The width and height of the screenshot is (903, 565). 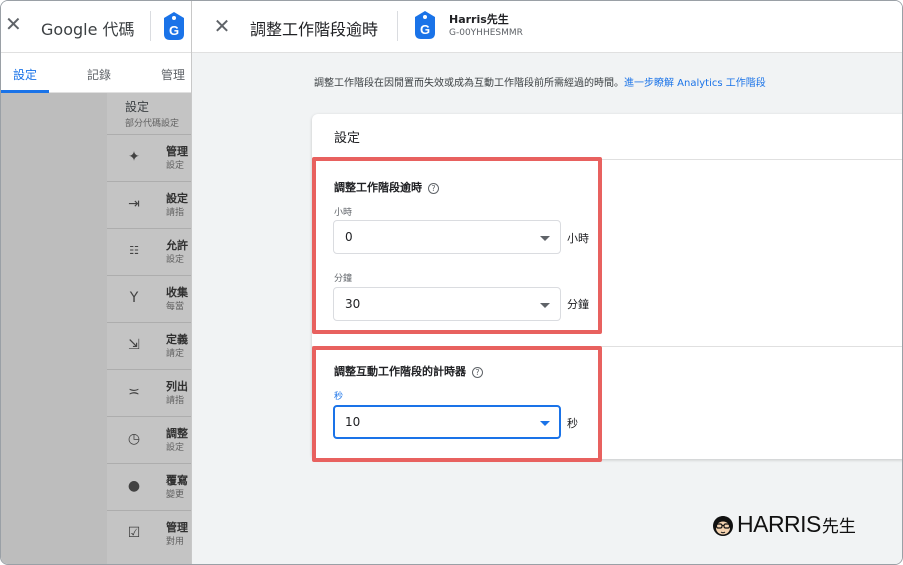 What do you see at coordinates (175, 354) in the screenshot?
I see `settings-row-subtitle: 請定` at bounding box center [175, 354].